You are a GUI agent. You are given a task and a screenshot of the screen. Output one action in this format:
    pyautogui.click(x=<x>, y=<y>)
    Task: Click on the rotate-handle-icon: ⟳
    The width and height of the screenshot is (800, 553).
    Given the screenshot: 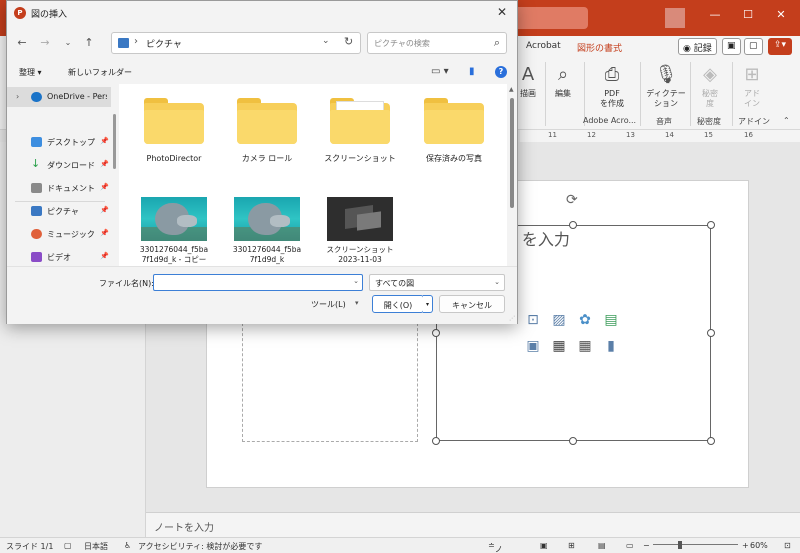 What is the action you would take?
    pyautogui.click(x=572, y=200)
    